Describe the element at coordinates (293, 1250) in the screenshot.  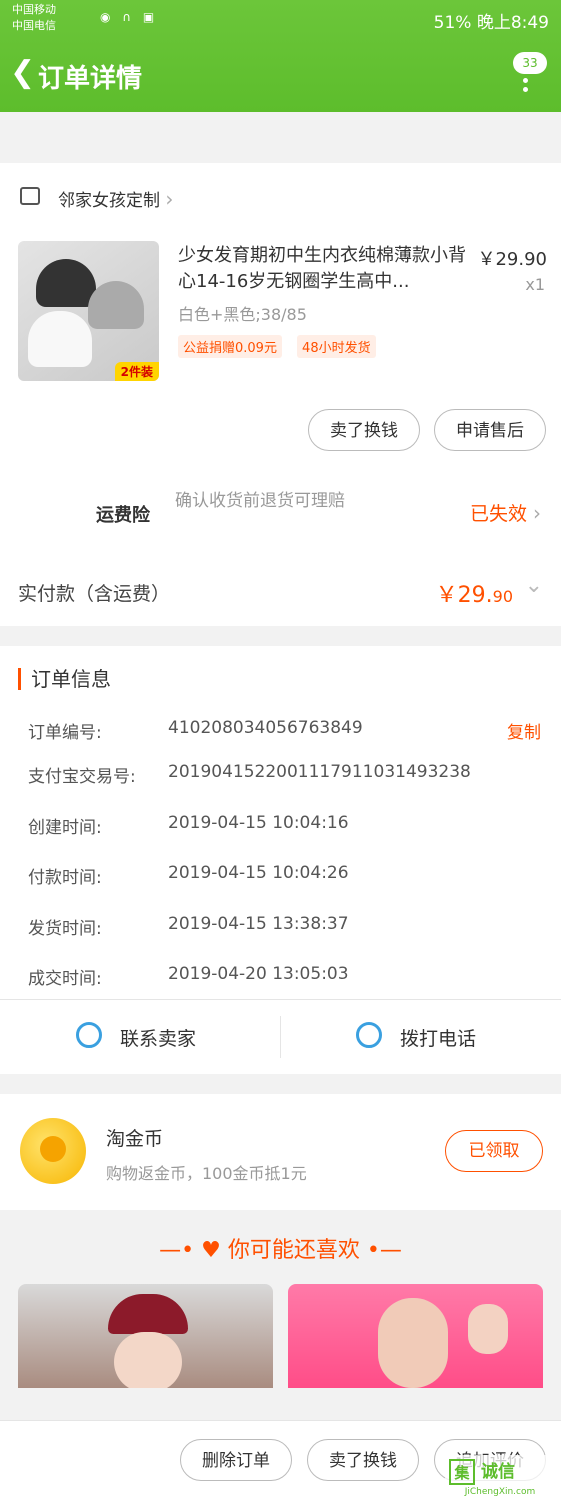
I see `recommend-title-text: 你可能还喜欢` at that location.